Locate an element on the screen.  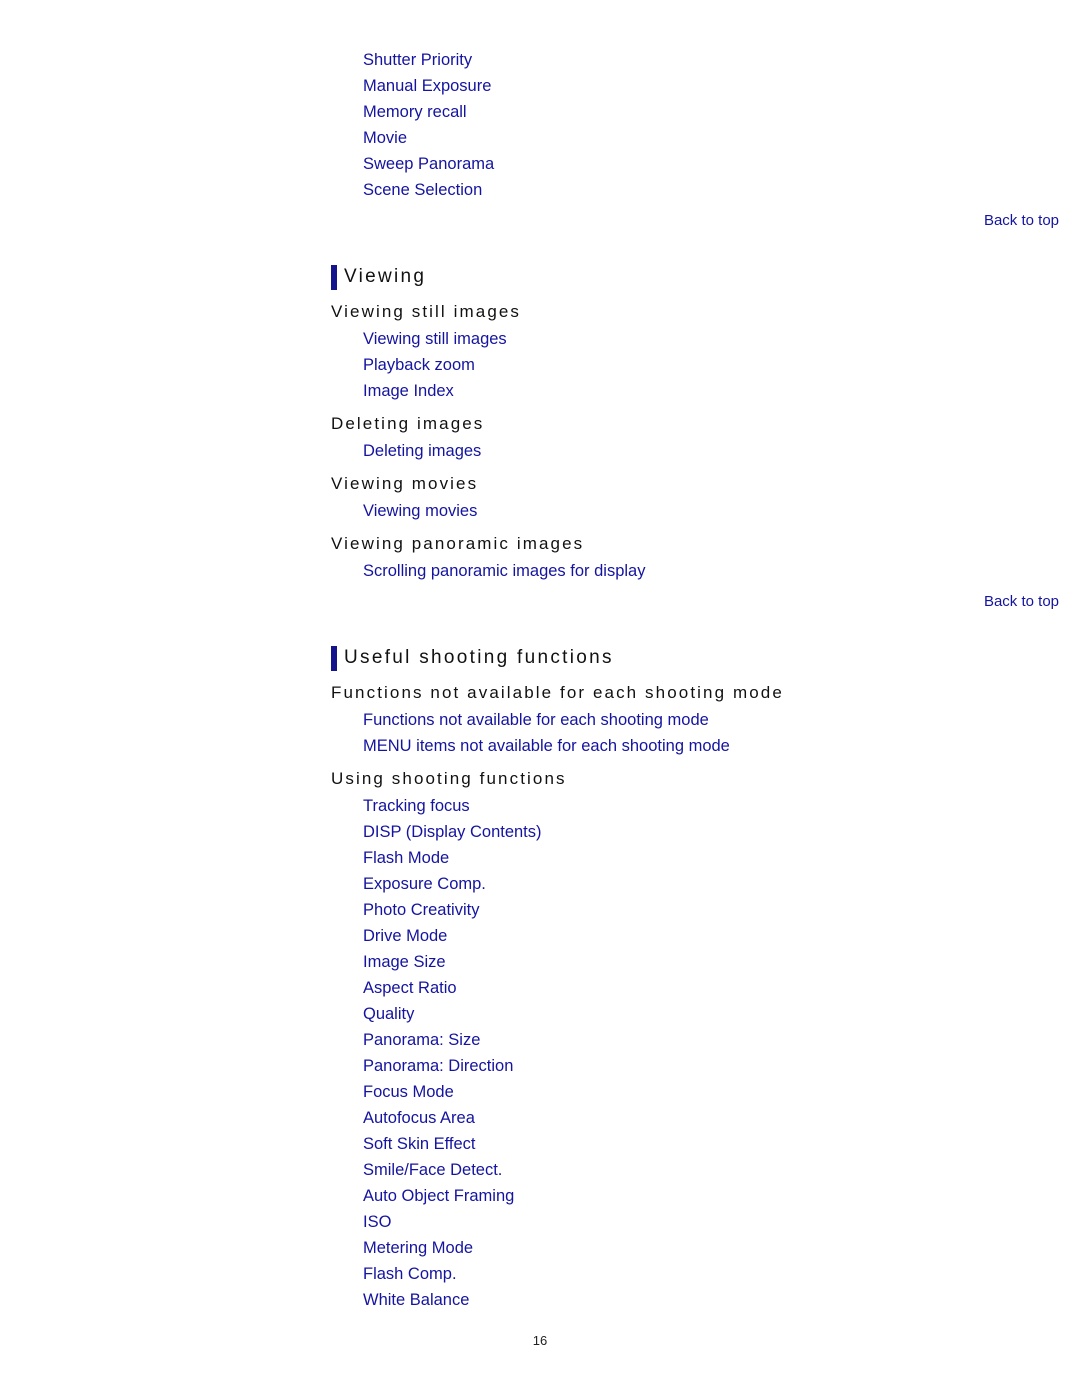
link-aspect-ratio: Aspect Ratio is located at coordinates (410, 988).